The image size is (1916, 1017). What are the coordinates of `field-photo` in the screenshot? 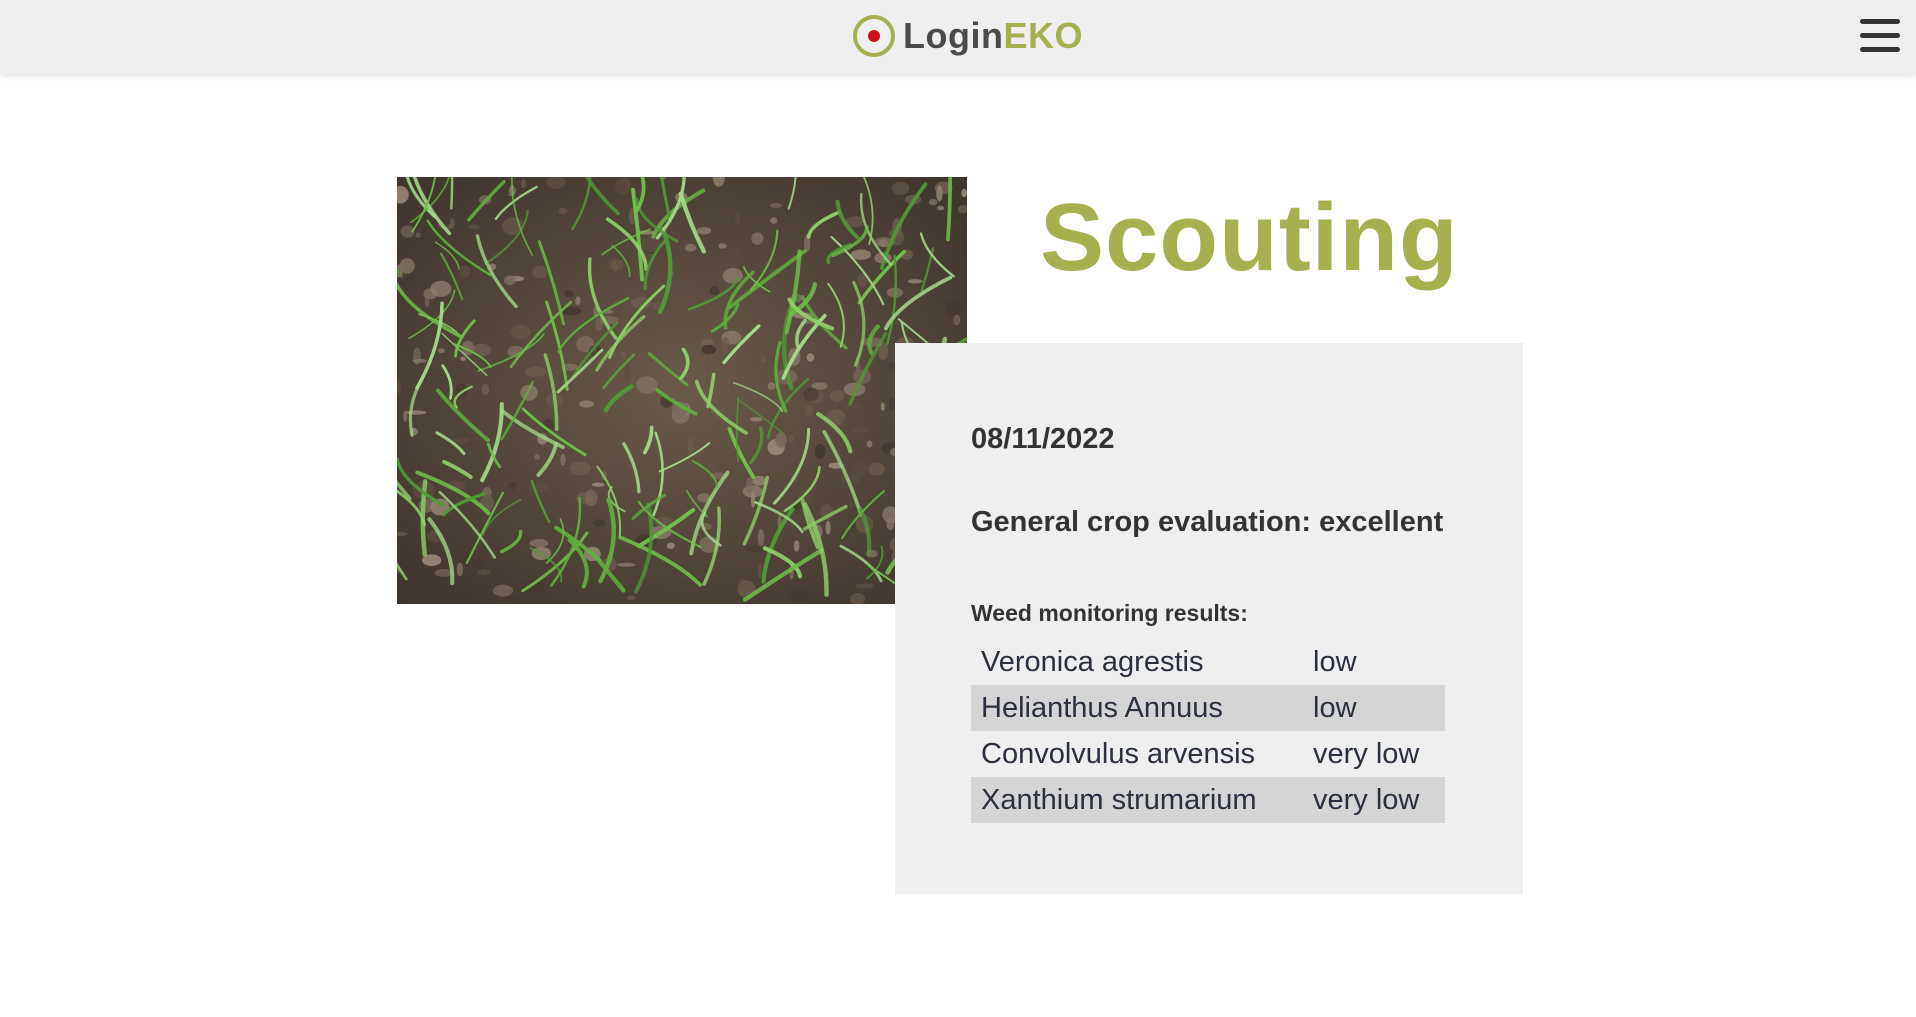 It's located at (682, 390).